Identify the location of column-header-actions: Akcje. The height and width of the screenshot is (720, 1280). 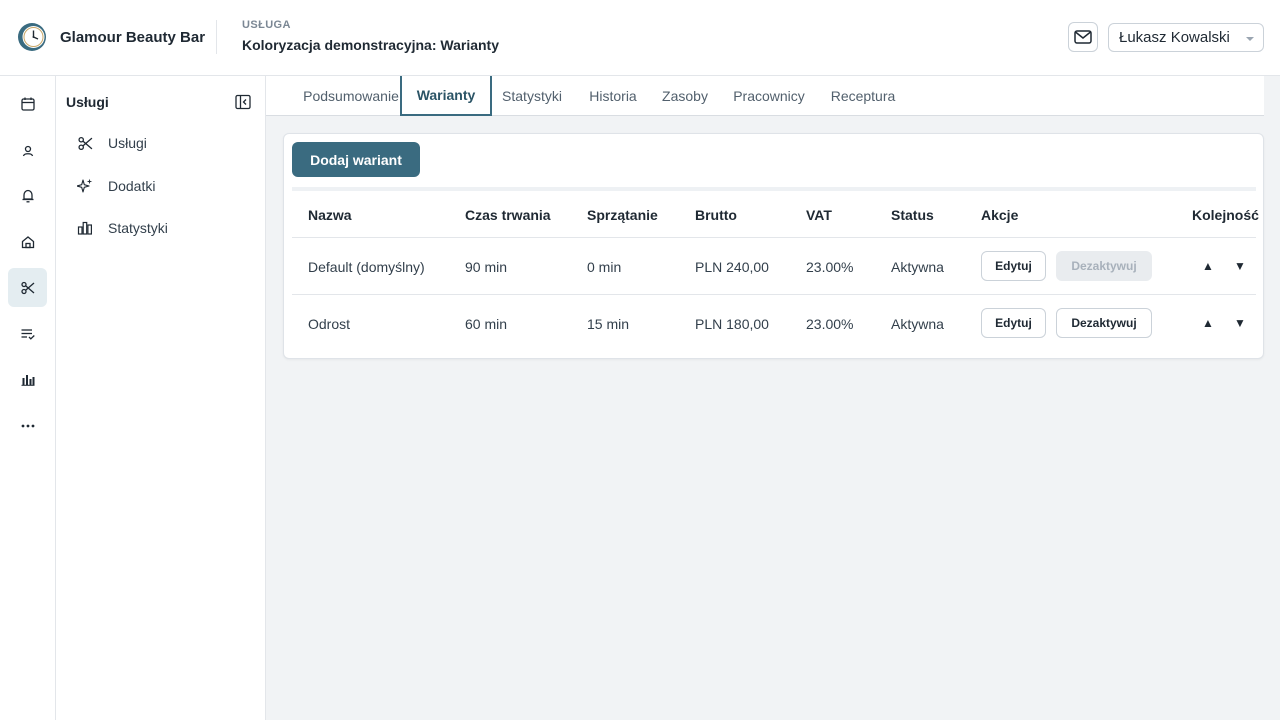
(1000, 215).